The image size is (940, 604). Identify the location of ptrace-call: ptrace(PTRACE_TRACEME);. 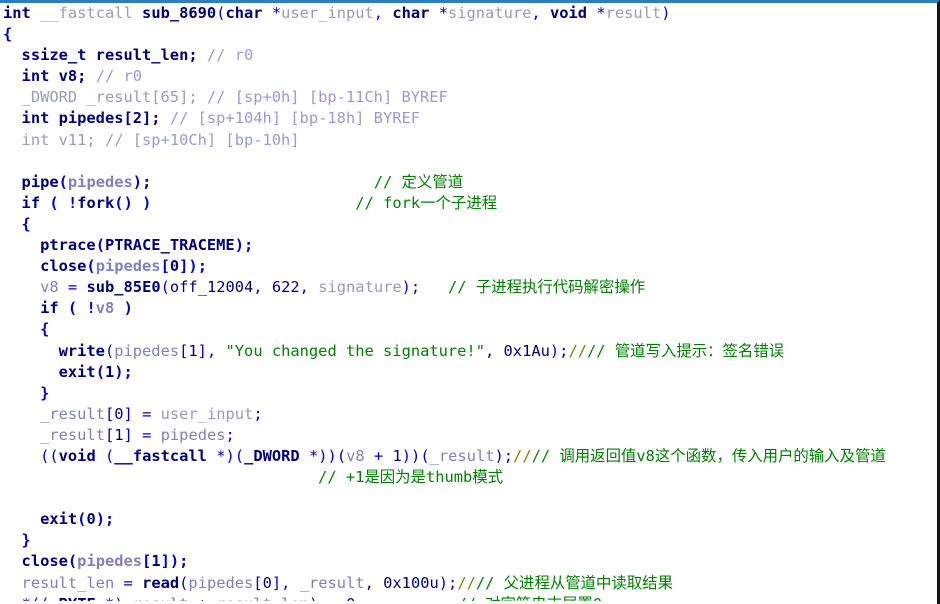
(146, 245).